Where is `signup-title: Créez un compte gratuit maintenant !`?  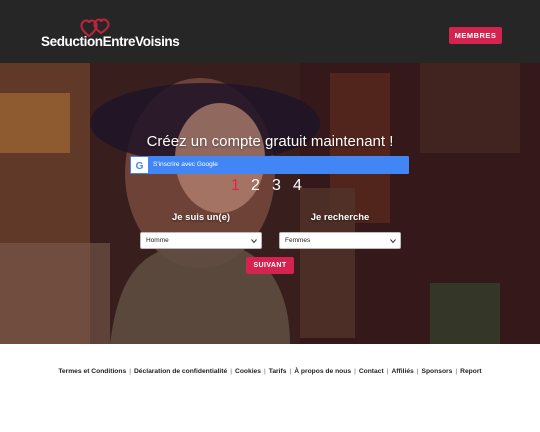 signup-title: Créez un compte gratuit maintenant ! is located at coordinates (270, 141).